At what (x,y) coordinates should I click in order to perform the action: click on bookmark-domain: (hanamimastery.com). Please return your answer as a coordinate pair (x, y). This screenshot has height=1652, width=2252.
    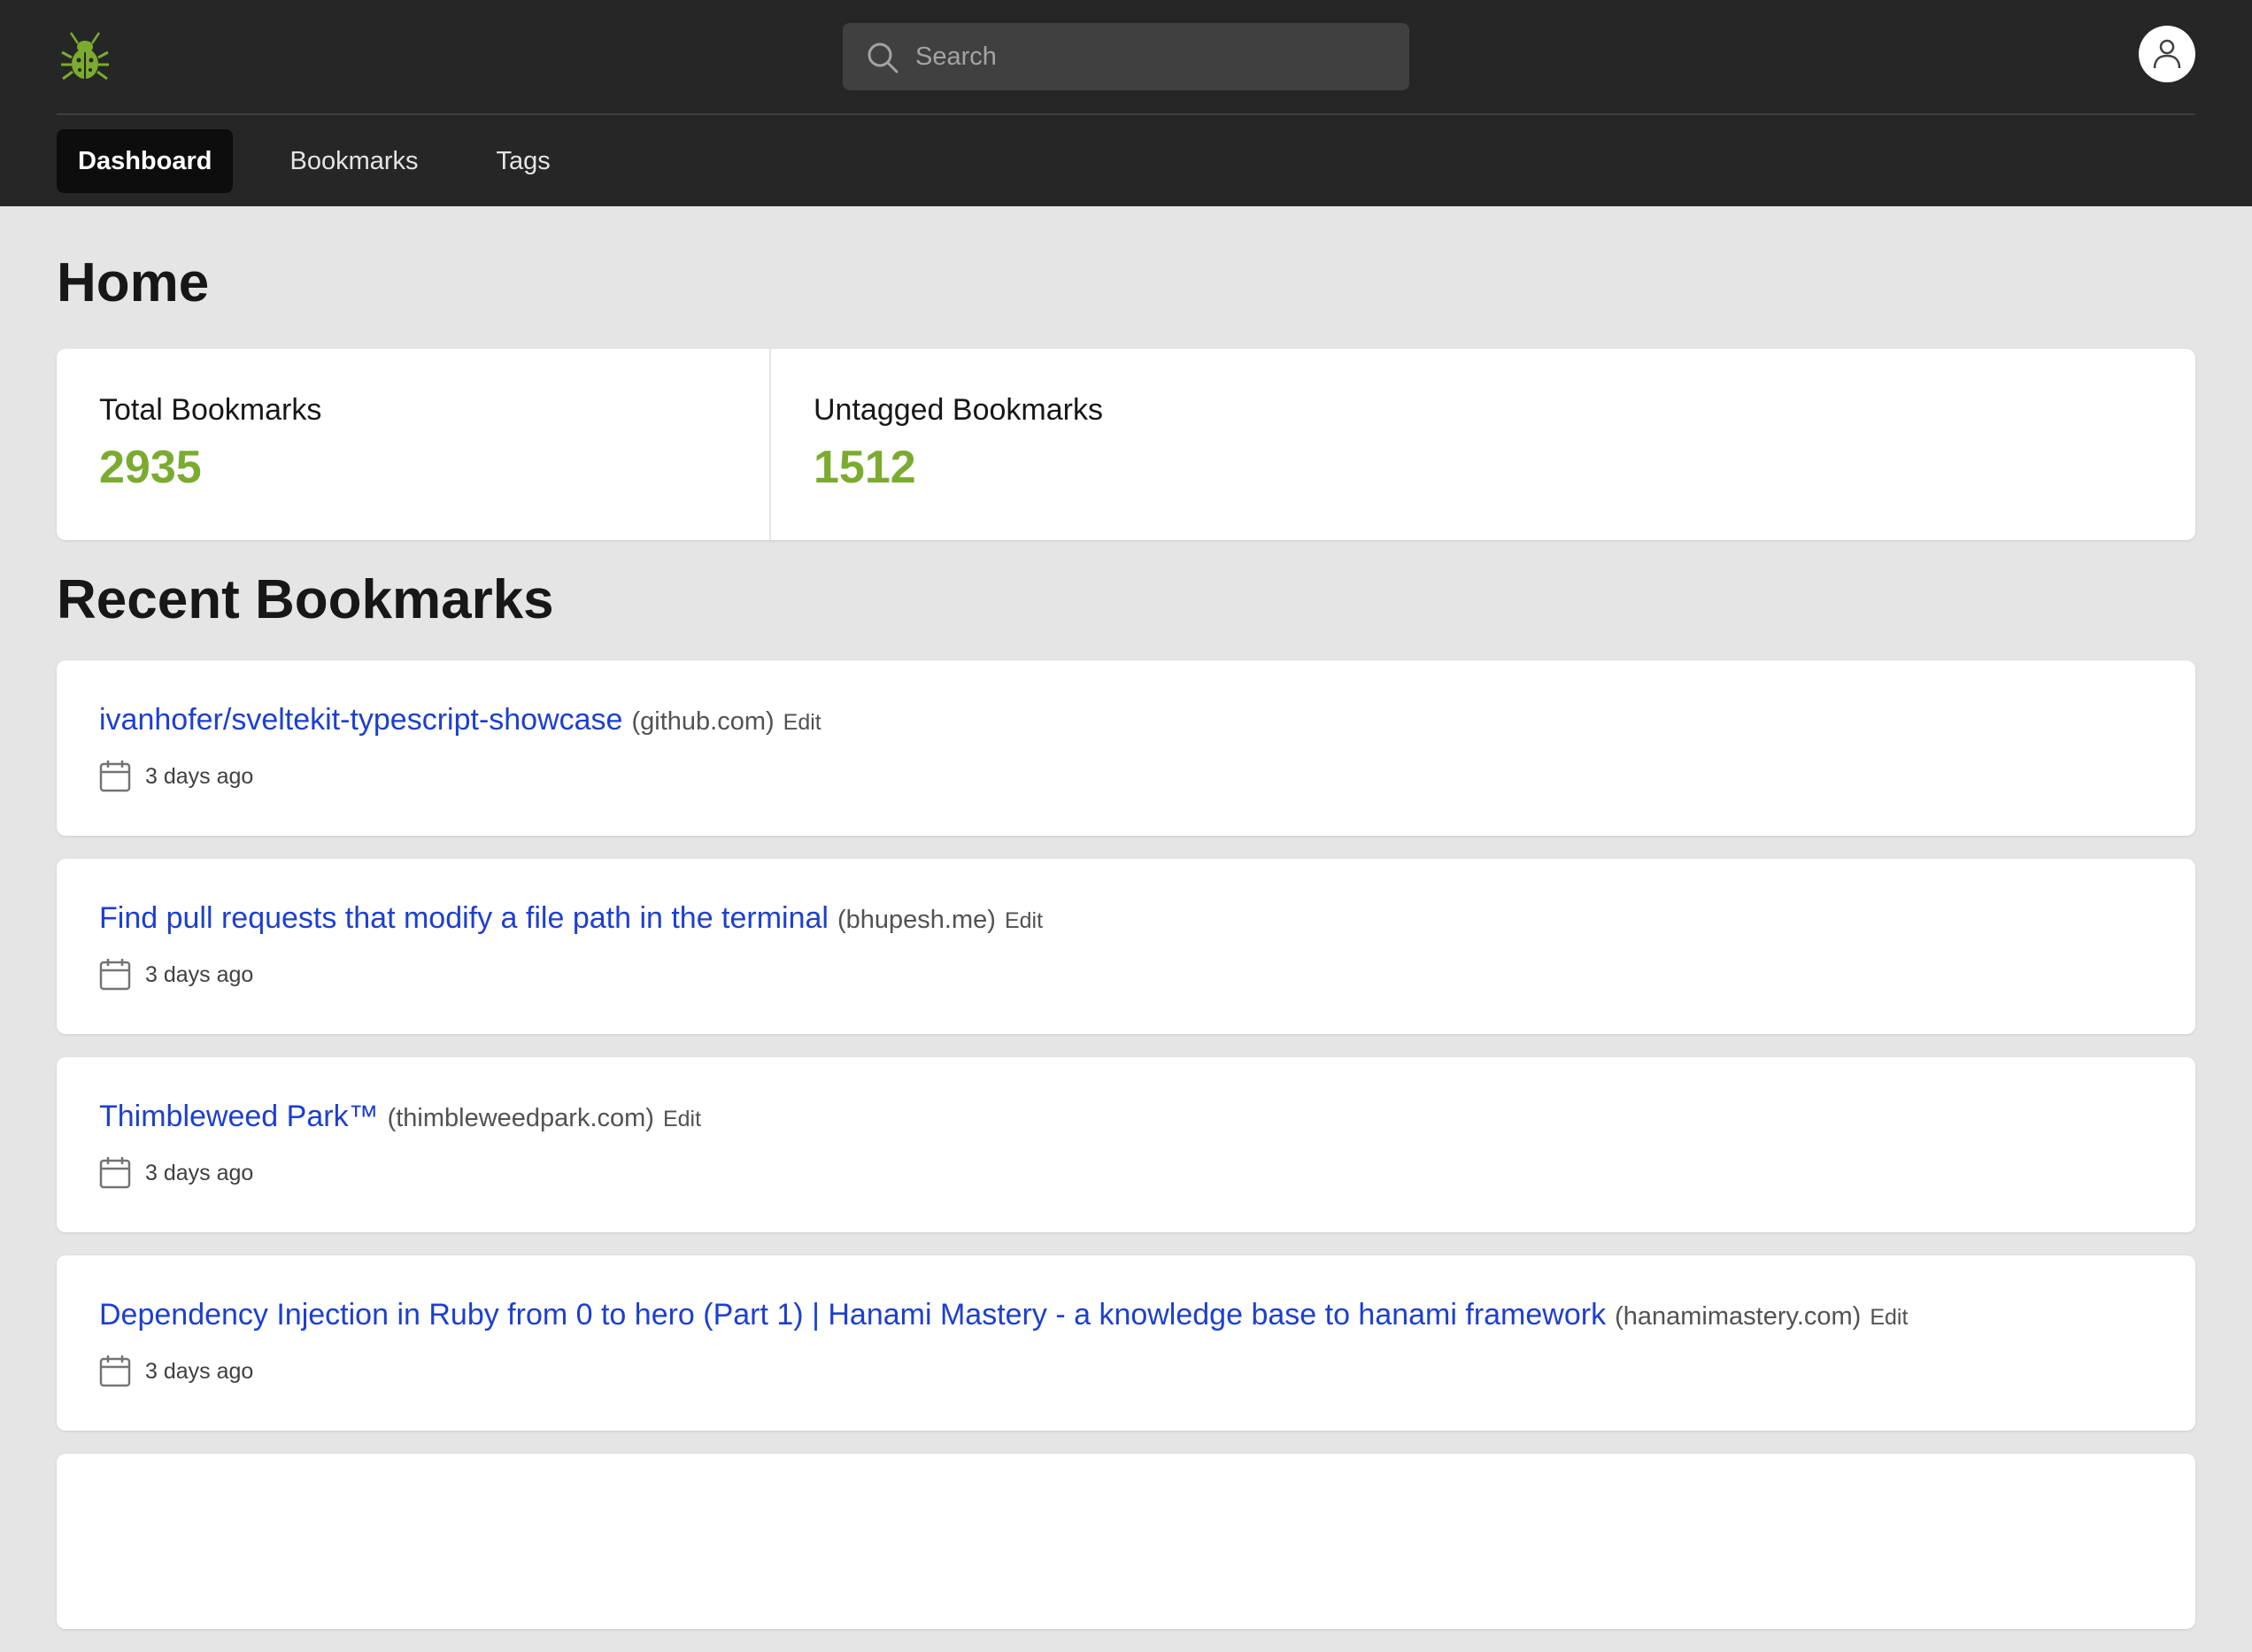
    Looking at the image, I should click on (1738, 1316).